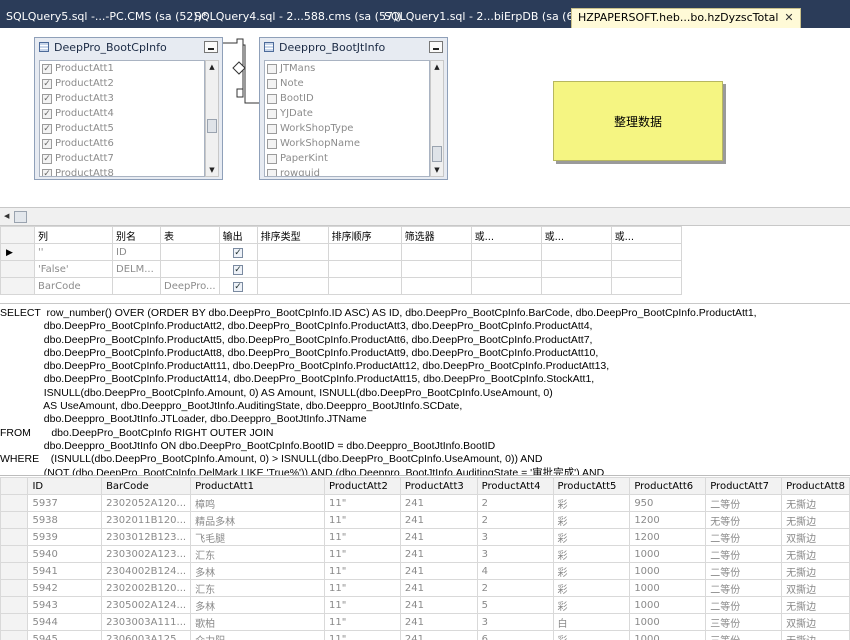  I want to click on column-item: Note, so click(347, 83).